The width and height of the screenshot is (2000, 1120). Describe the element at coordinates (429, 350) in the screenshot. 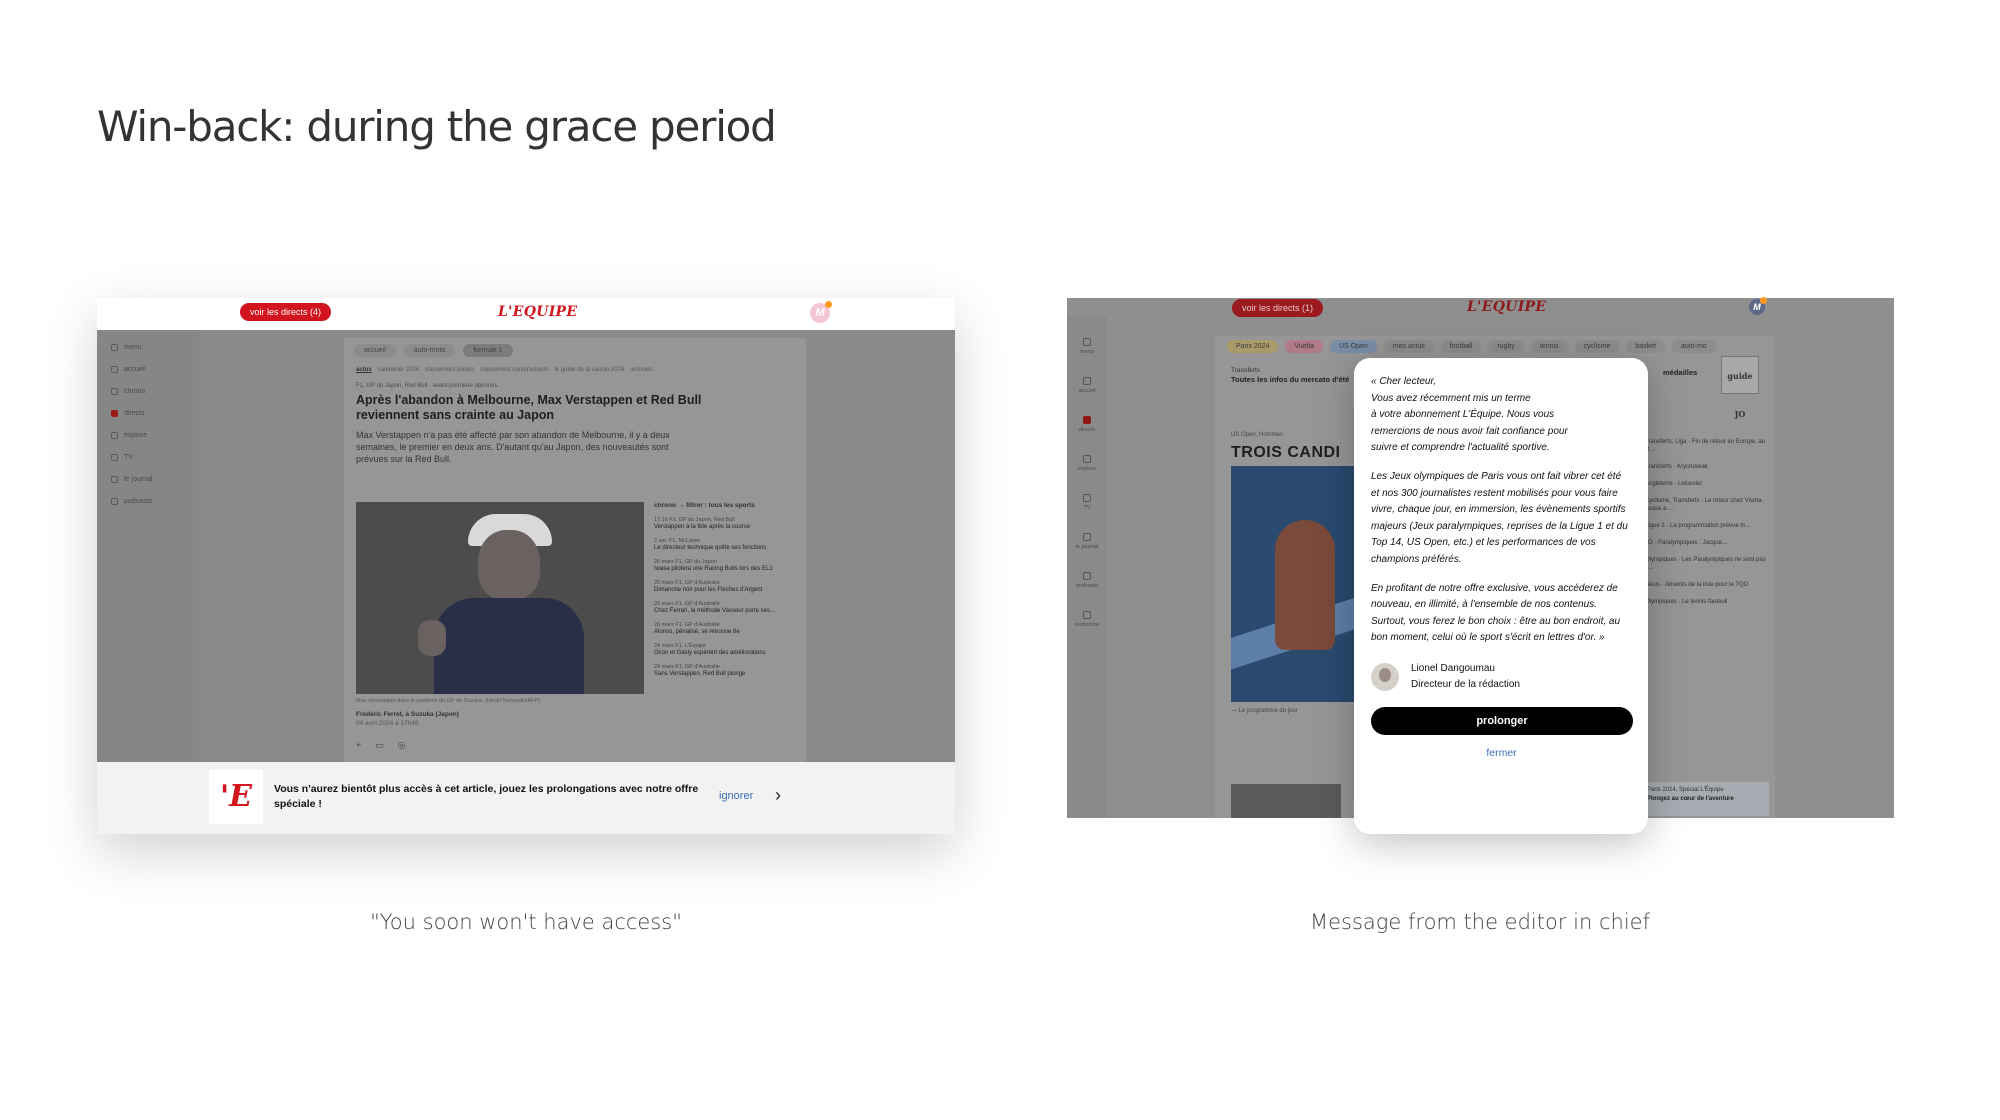

I see `tab-auto-moto: auto-moto` at that location.